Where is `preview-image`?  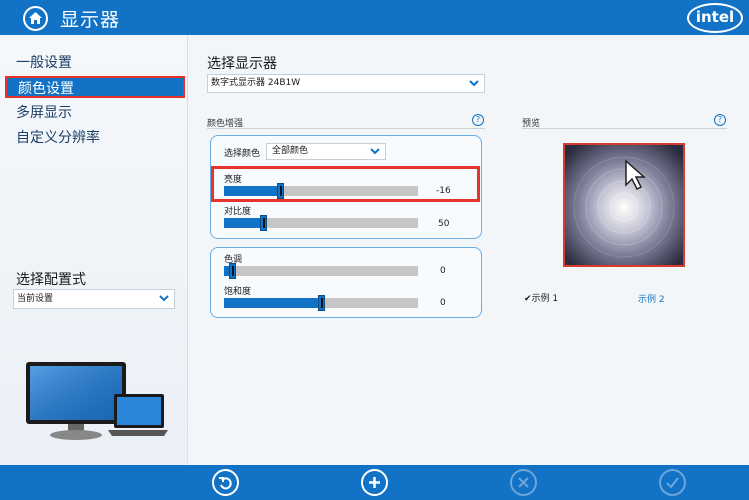 preview-image is located at coordinates (624, 205).